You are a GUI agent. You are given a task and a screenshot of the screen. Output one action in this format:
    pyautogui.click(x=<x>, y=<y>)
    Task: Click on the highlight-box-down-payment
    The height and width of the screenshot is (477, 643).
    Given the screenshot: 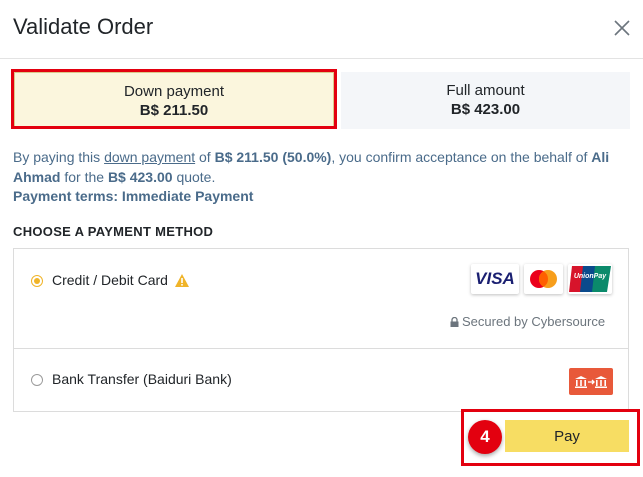 What is the action you would take?
    pyautogui.click(x=174, y=99)
    